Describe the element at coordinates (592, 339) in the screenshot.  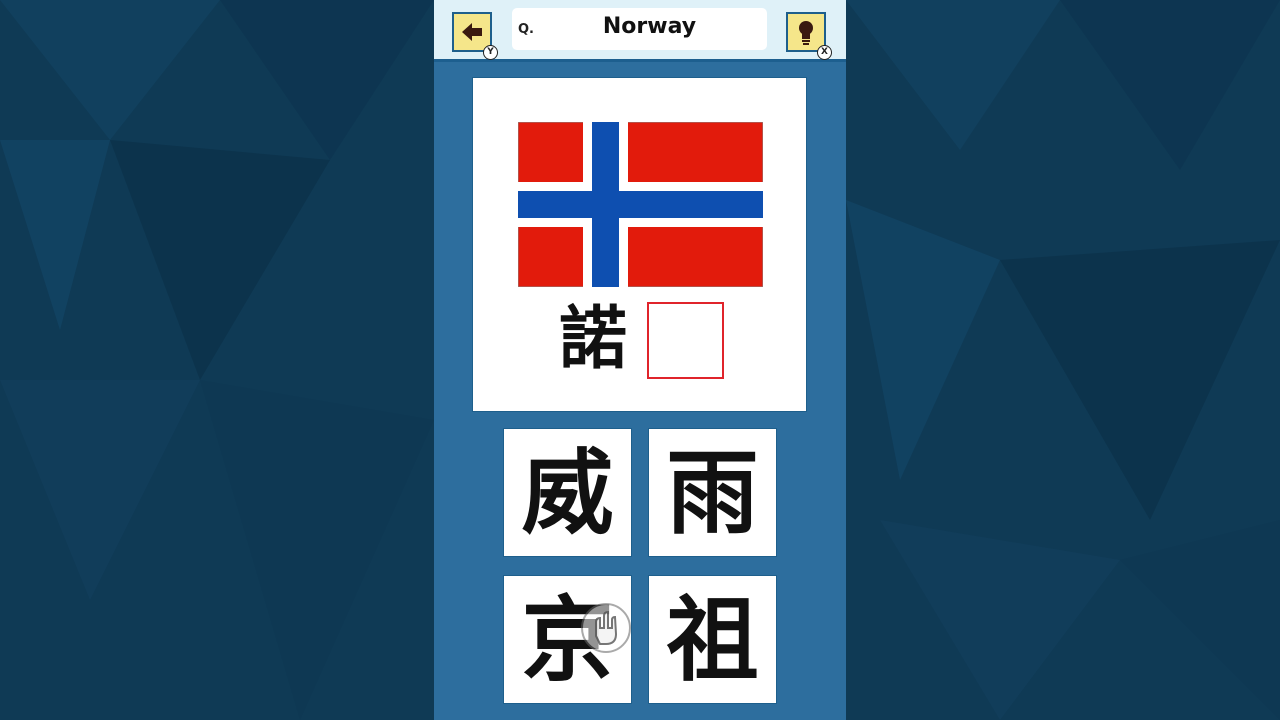
I see `given-character: 諾` at that location.